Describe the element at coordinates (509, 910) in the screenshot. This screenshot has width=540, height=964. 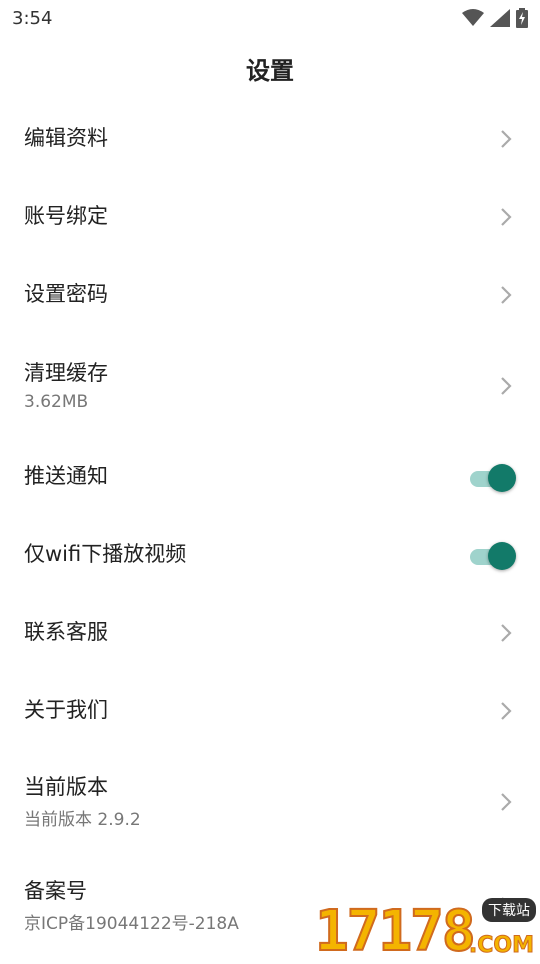
I see `watermark-badge: 下载站` at that location.